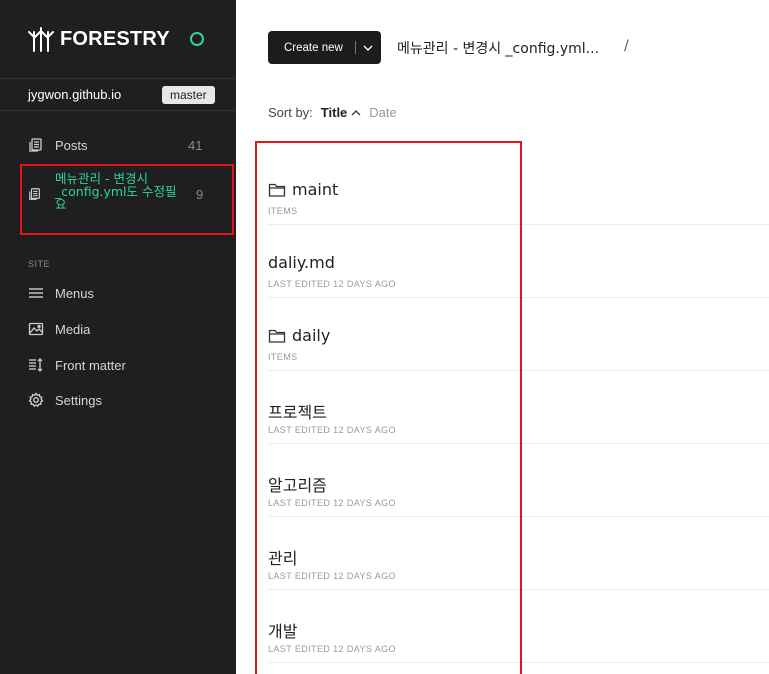  I want to click on list-item: 프로젝트 LAST EDITED 12 DAYS AGO, so click(518, 407).